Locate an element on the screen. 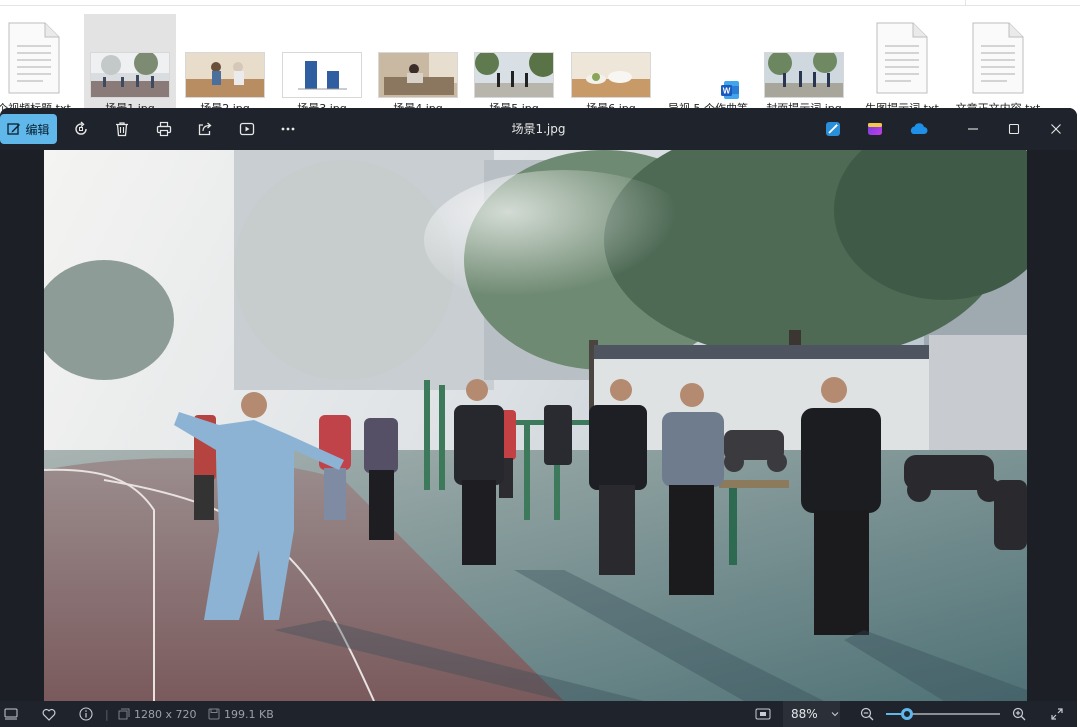 The width and height of the screenshot is (1080, 727). word-file-icon: W is located at coordinates (730, 90).